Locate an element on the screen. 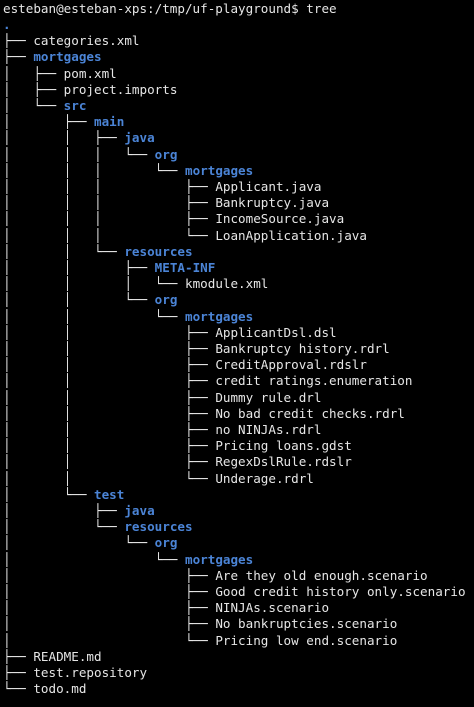  tree-directory-line: │ ├── main is located at coordinates (63, 122).